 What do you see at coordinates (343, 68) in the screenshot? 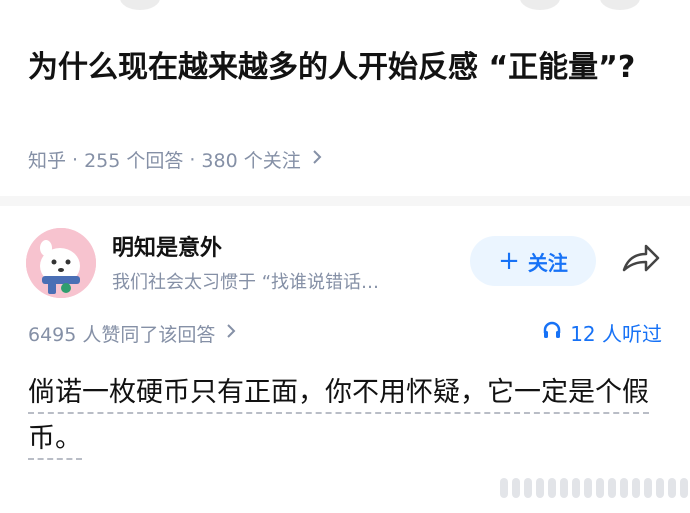
I see `question-title: 为什么现在越来越多的人开始反感 “正能量”?` at bounding box center [343, 68].